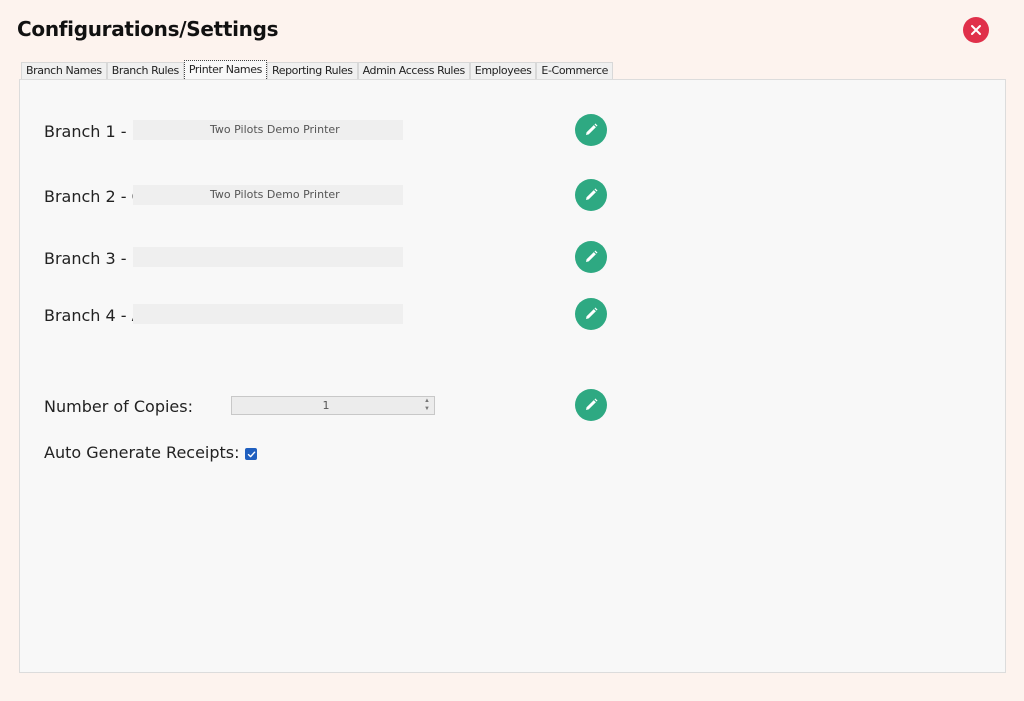 This screenshot has width=1024, height=701. Describe the element at coordinates (92, 258) in the screenshot. I see `branch-3-label: Branch 3 - F` at that location.